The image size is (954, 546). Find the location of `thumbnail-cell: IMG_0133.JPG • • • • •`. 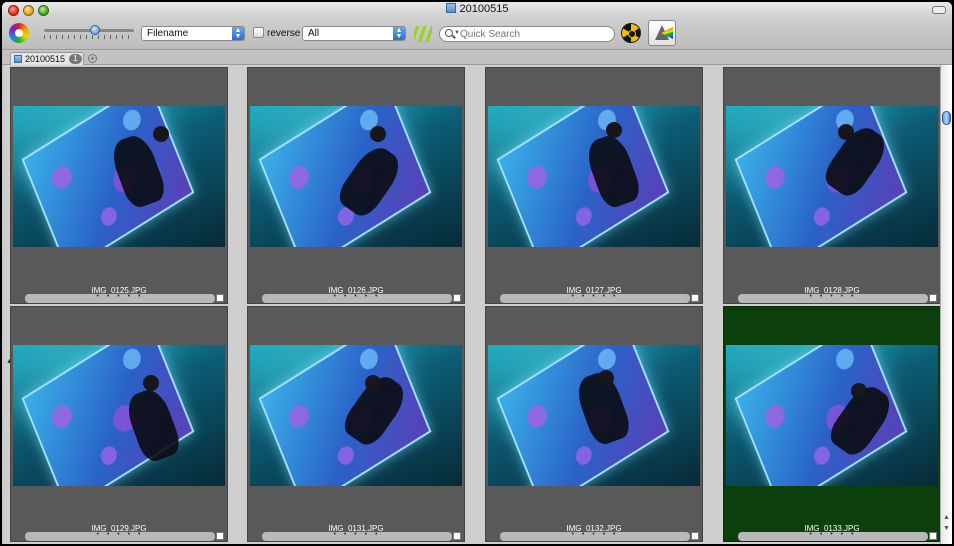

thumbnail-cell: IMG_0133.JPG • • • • • is located at coordinates (832, 424).